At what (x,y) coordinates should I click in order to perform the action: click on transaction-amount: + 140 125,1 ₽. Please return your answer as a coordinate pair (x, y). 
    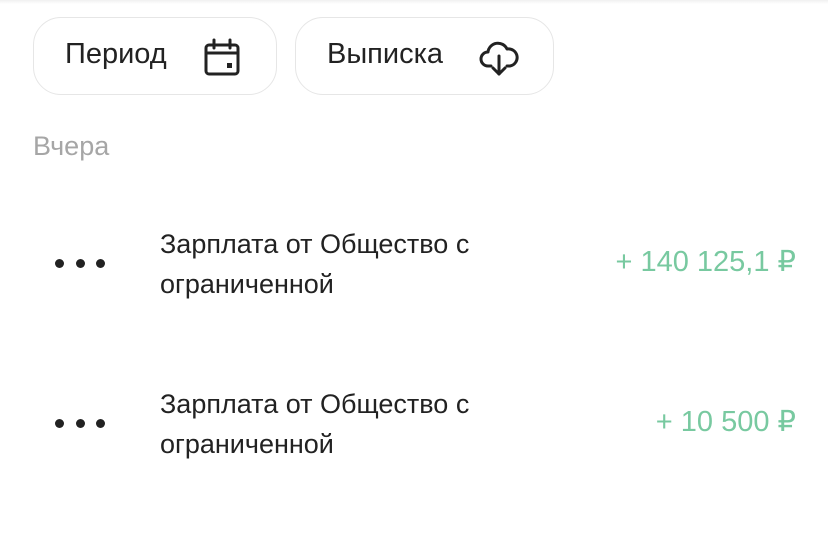
    Looking at the image, I should click on (705, 262).